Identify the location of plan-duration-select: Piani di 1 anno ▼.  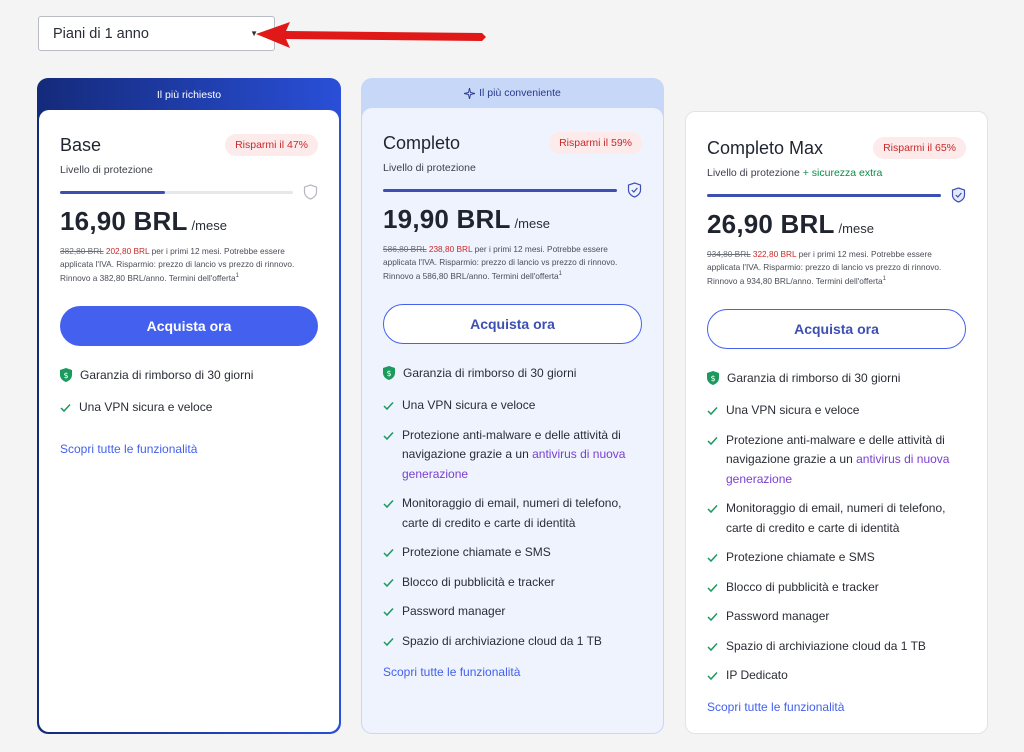
(156, 33).